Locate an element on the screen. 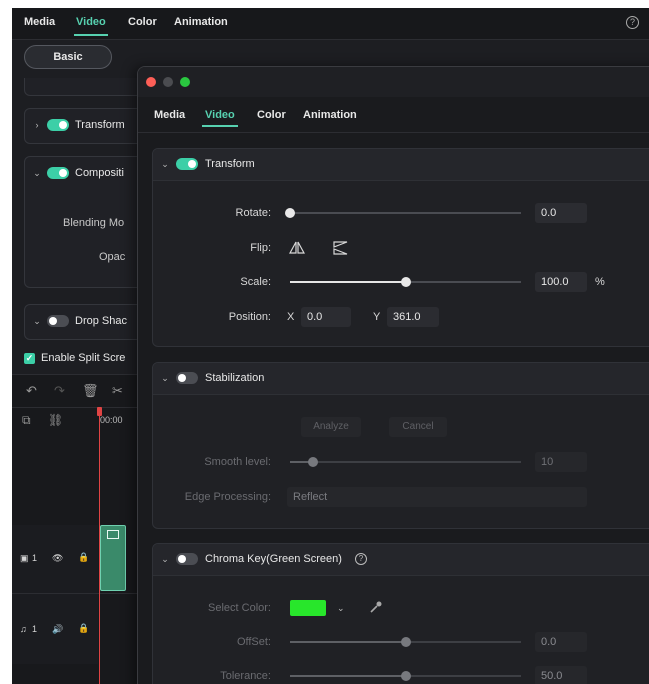  scale-value-field: 100.0 is located at coordinates (561, 282).